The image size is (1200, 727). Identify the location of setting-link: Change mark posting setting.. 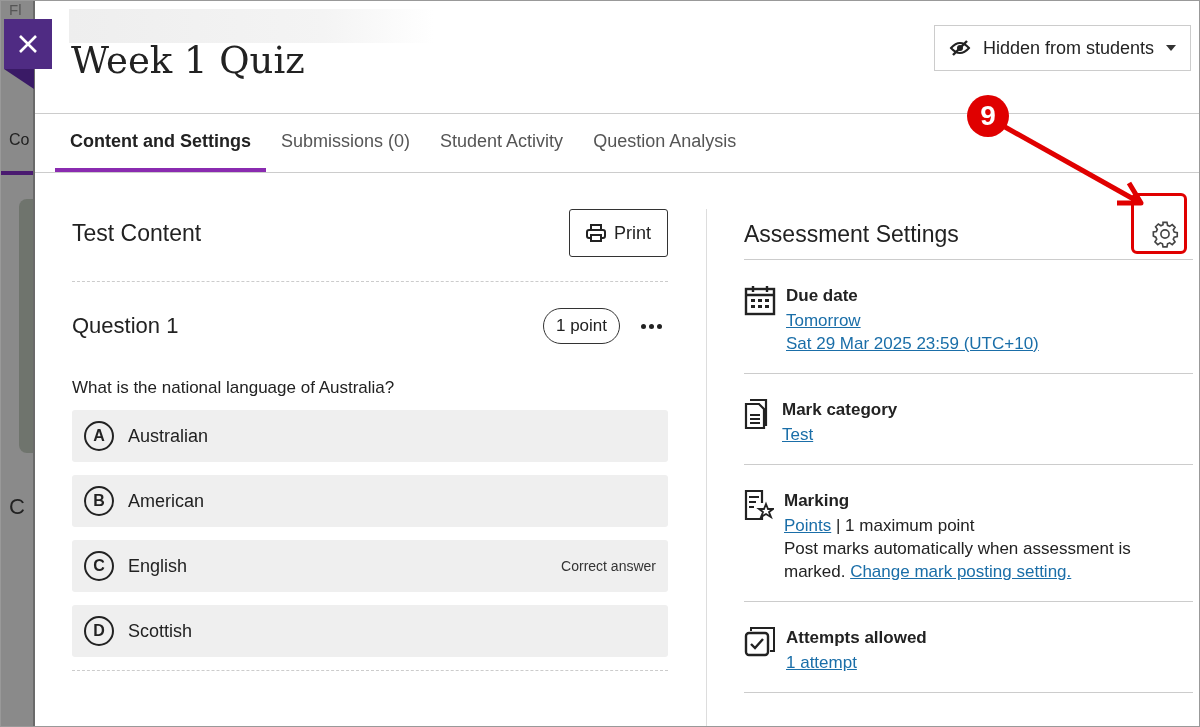
(961, 571).